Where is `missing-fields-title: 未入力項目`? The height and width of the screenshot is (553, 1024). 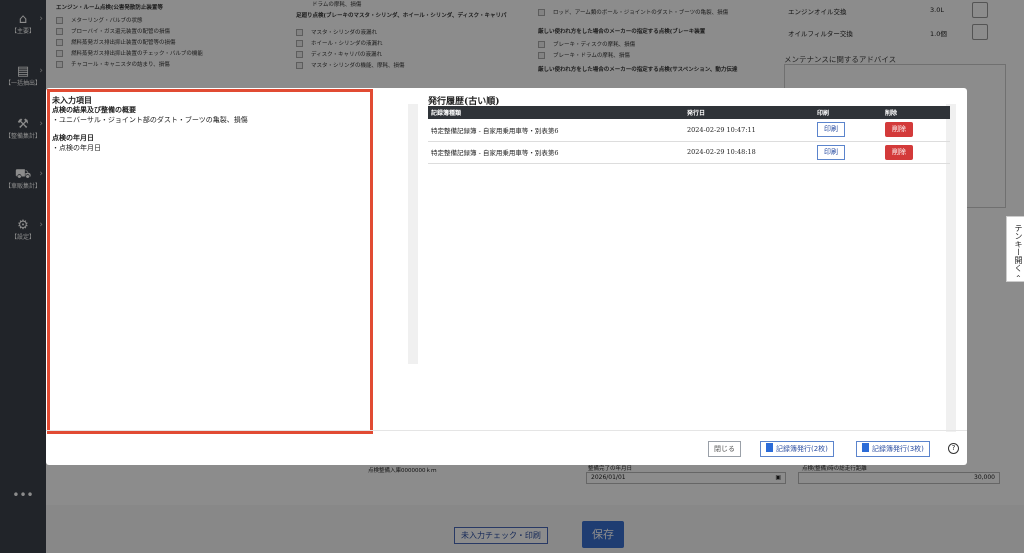
missing-fields-title: 未入力項目 is located at coordinates (72, 100).